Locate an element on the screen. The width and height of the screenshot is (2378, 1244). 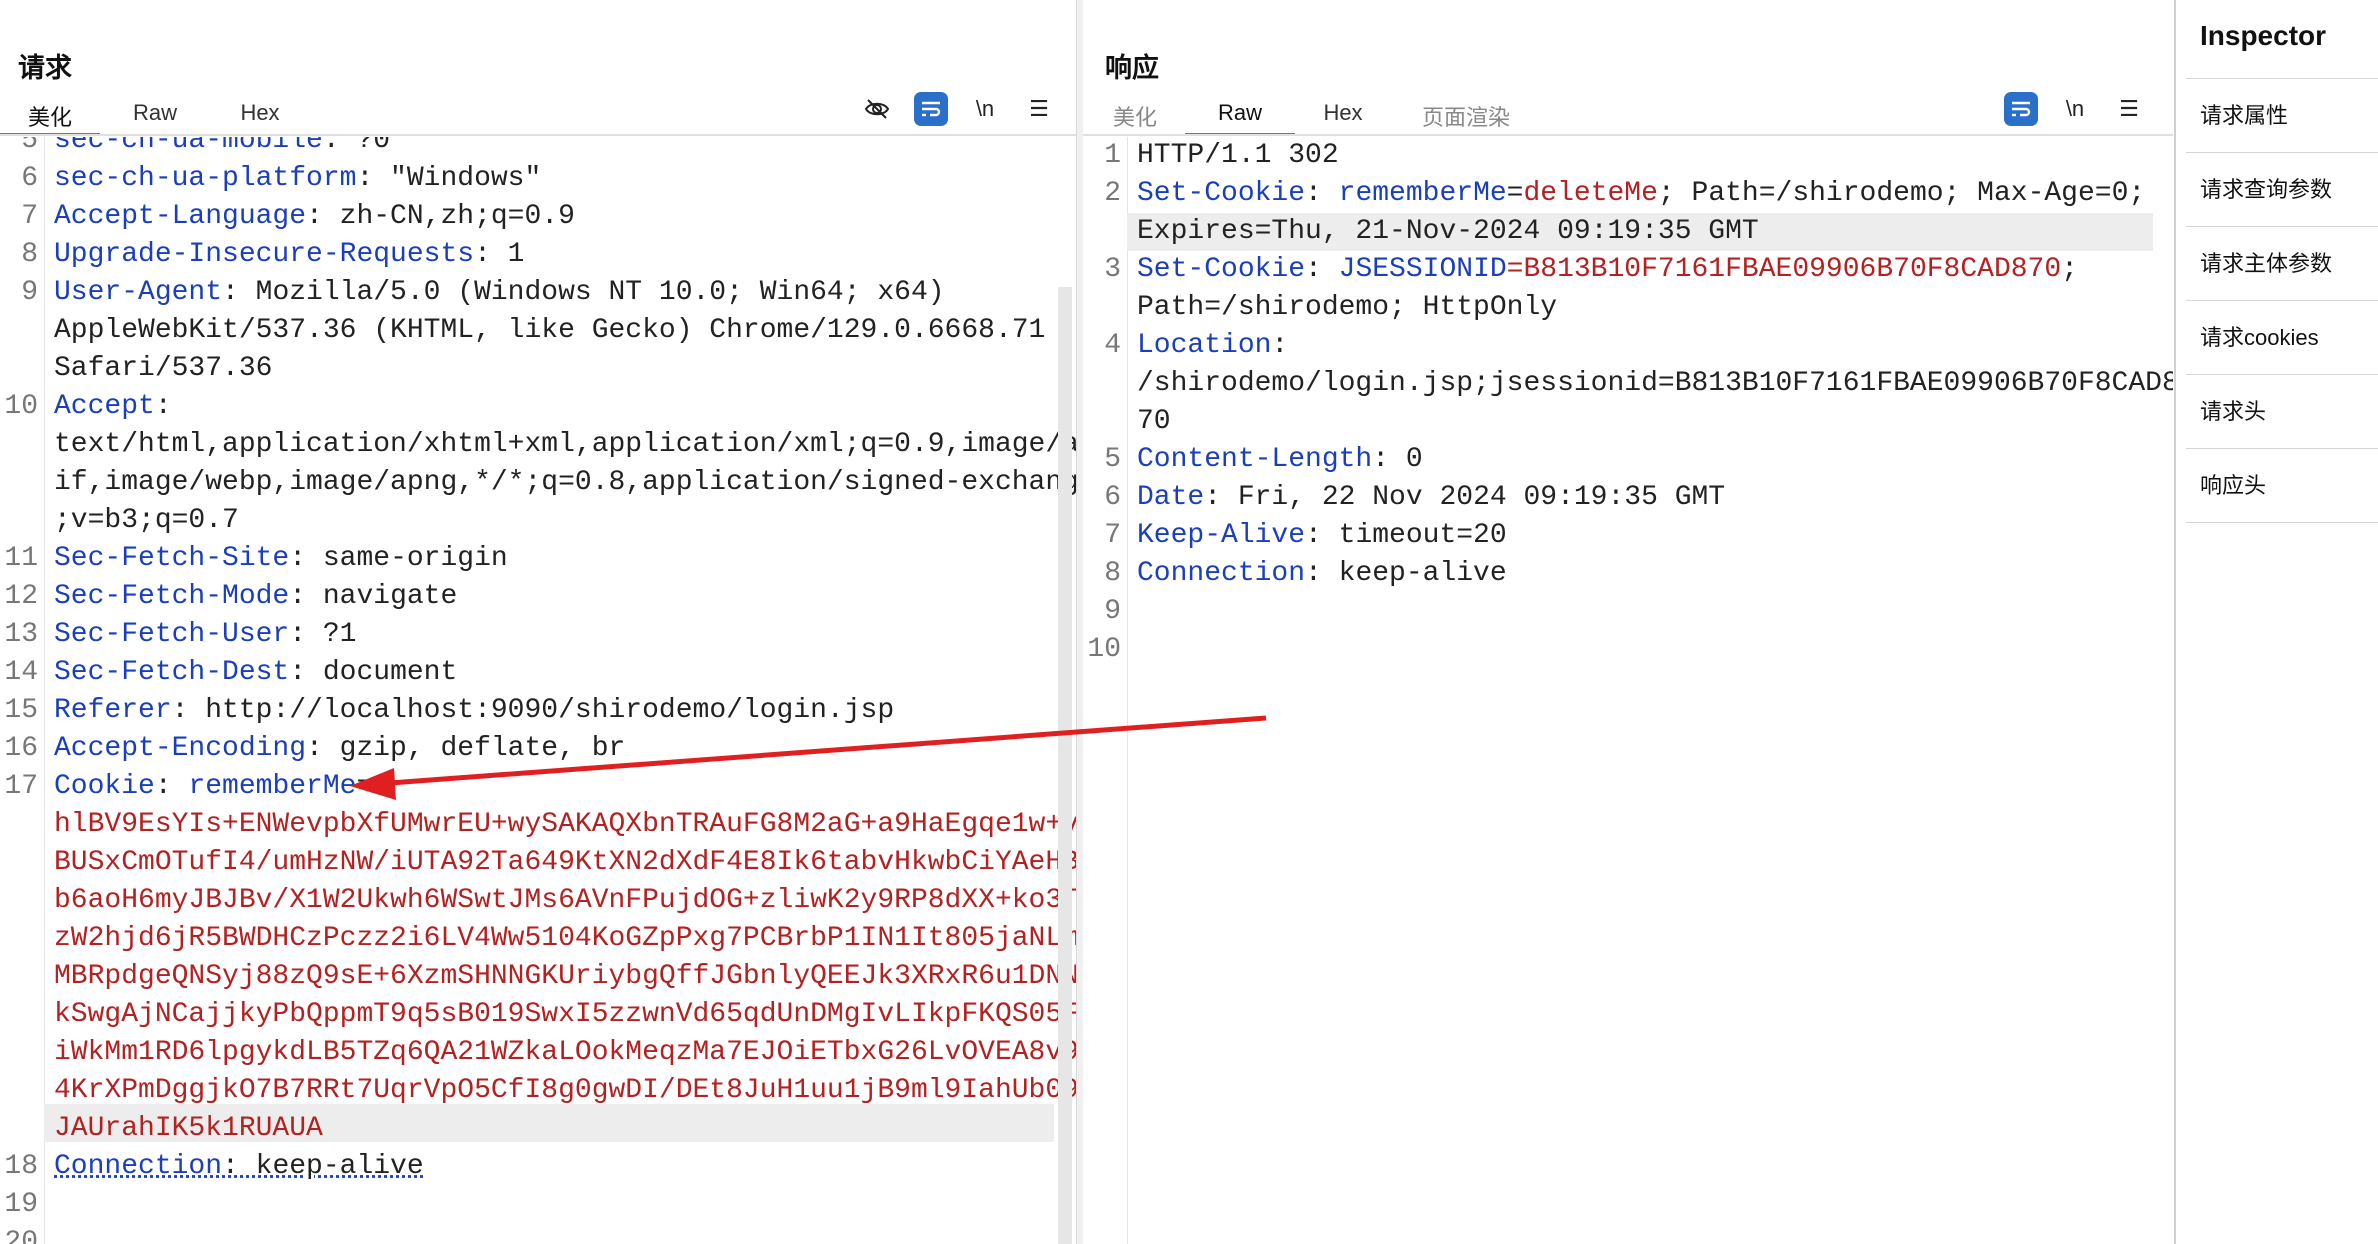
line-number: 2 is located at coordinates (1102, 194).